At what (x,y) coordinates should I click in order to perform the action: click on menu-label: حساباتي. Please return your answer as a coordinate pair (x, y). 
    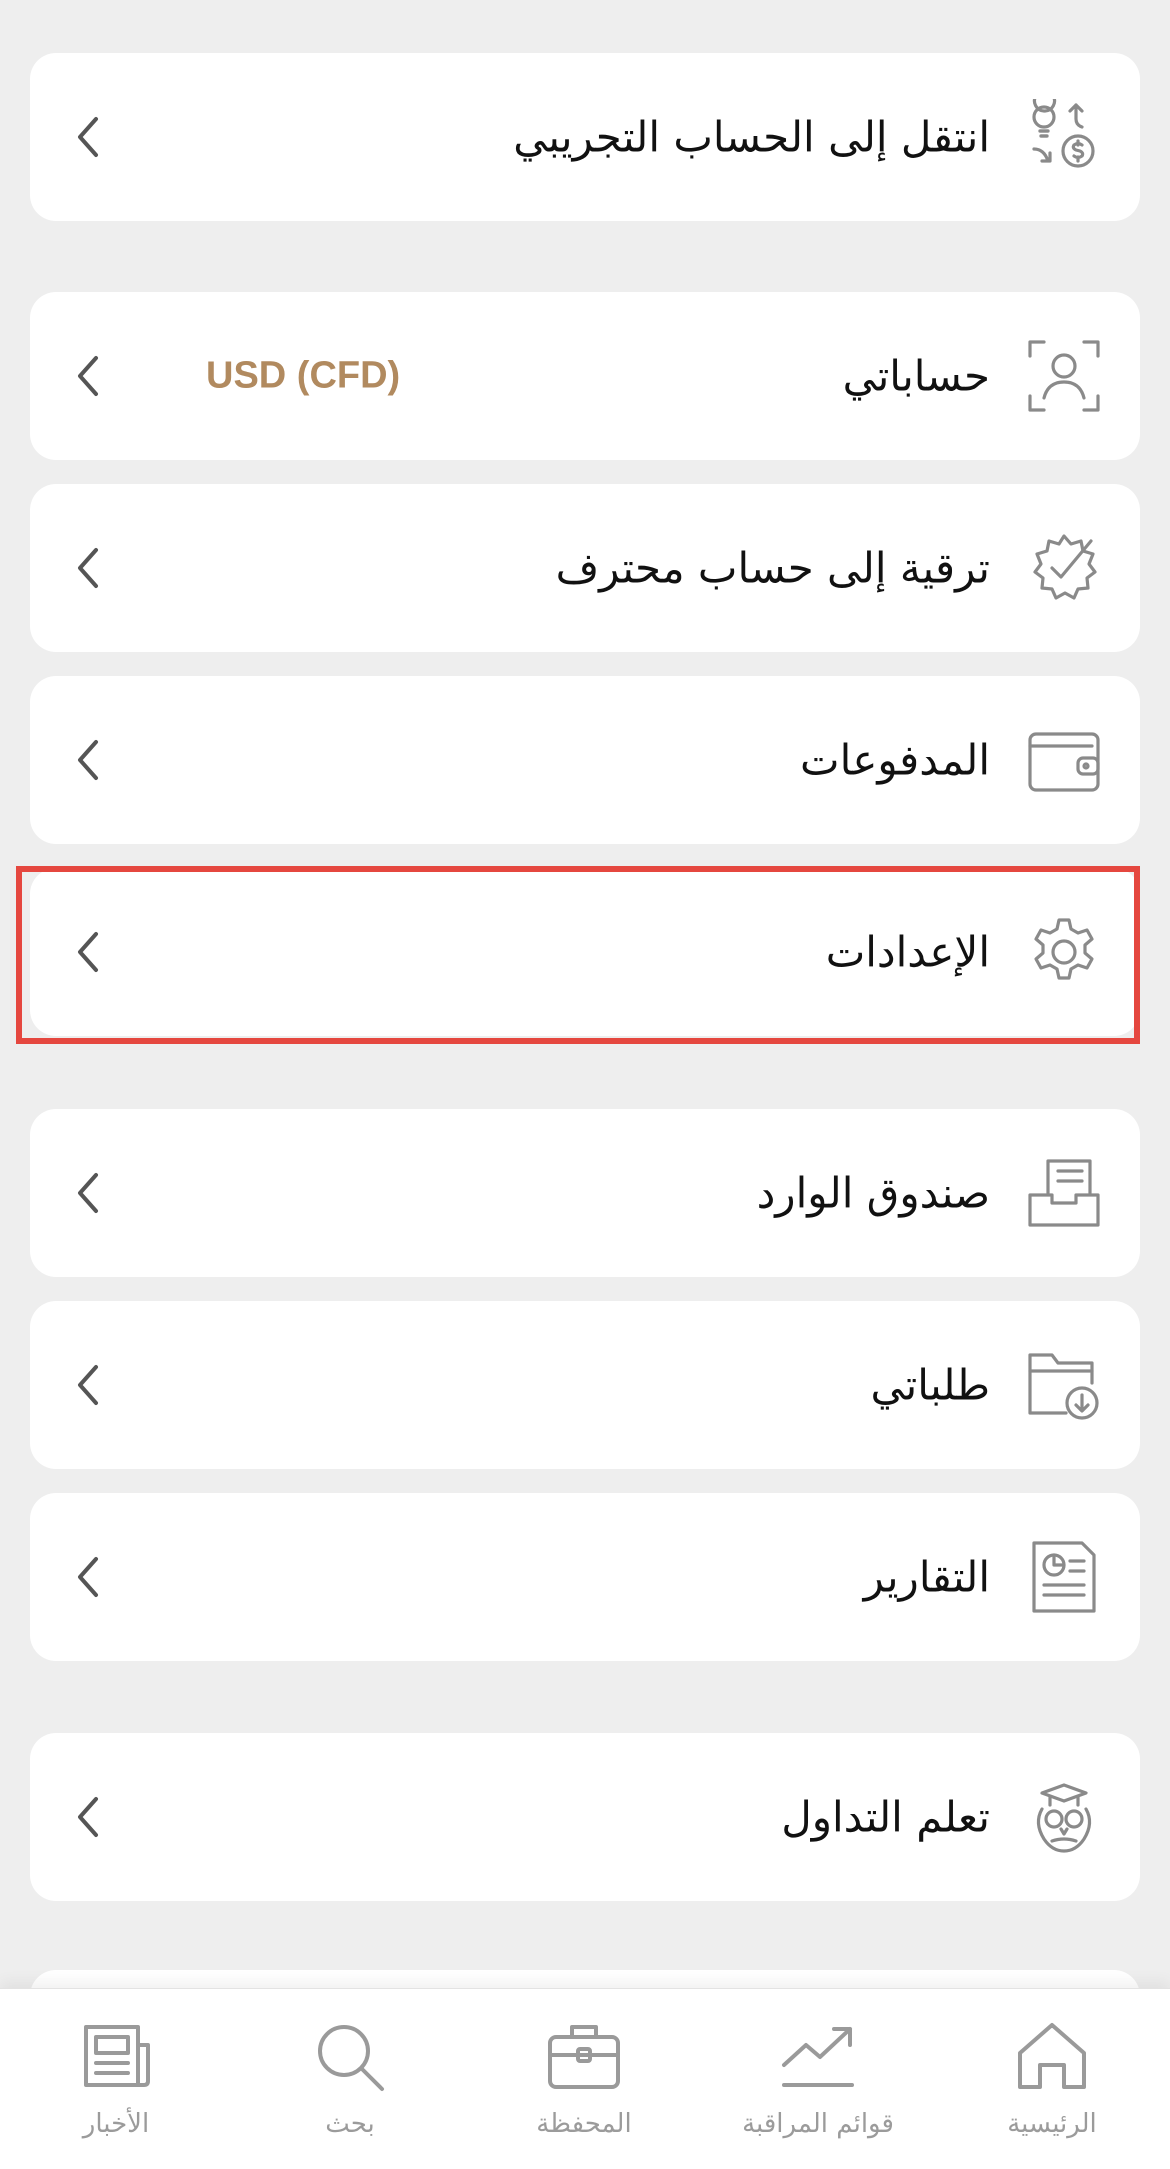
    Looking at the image, I should click on (916, 376).